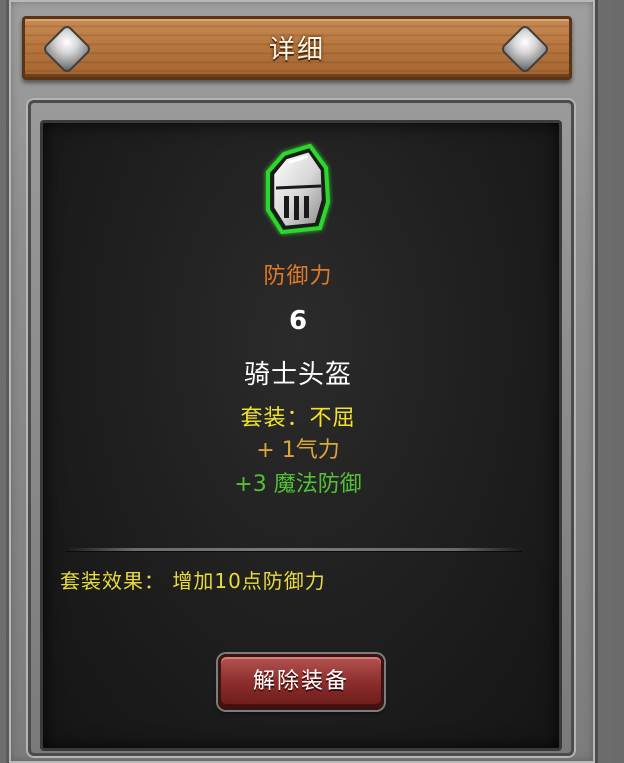  Describe the element at coordinates (298, 276) in the screenshot. I see `stat-name: 防御力` at that location.